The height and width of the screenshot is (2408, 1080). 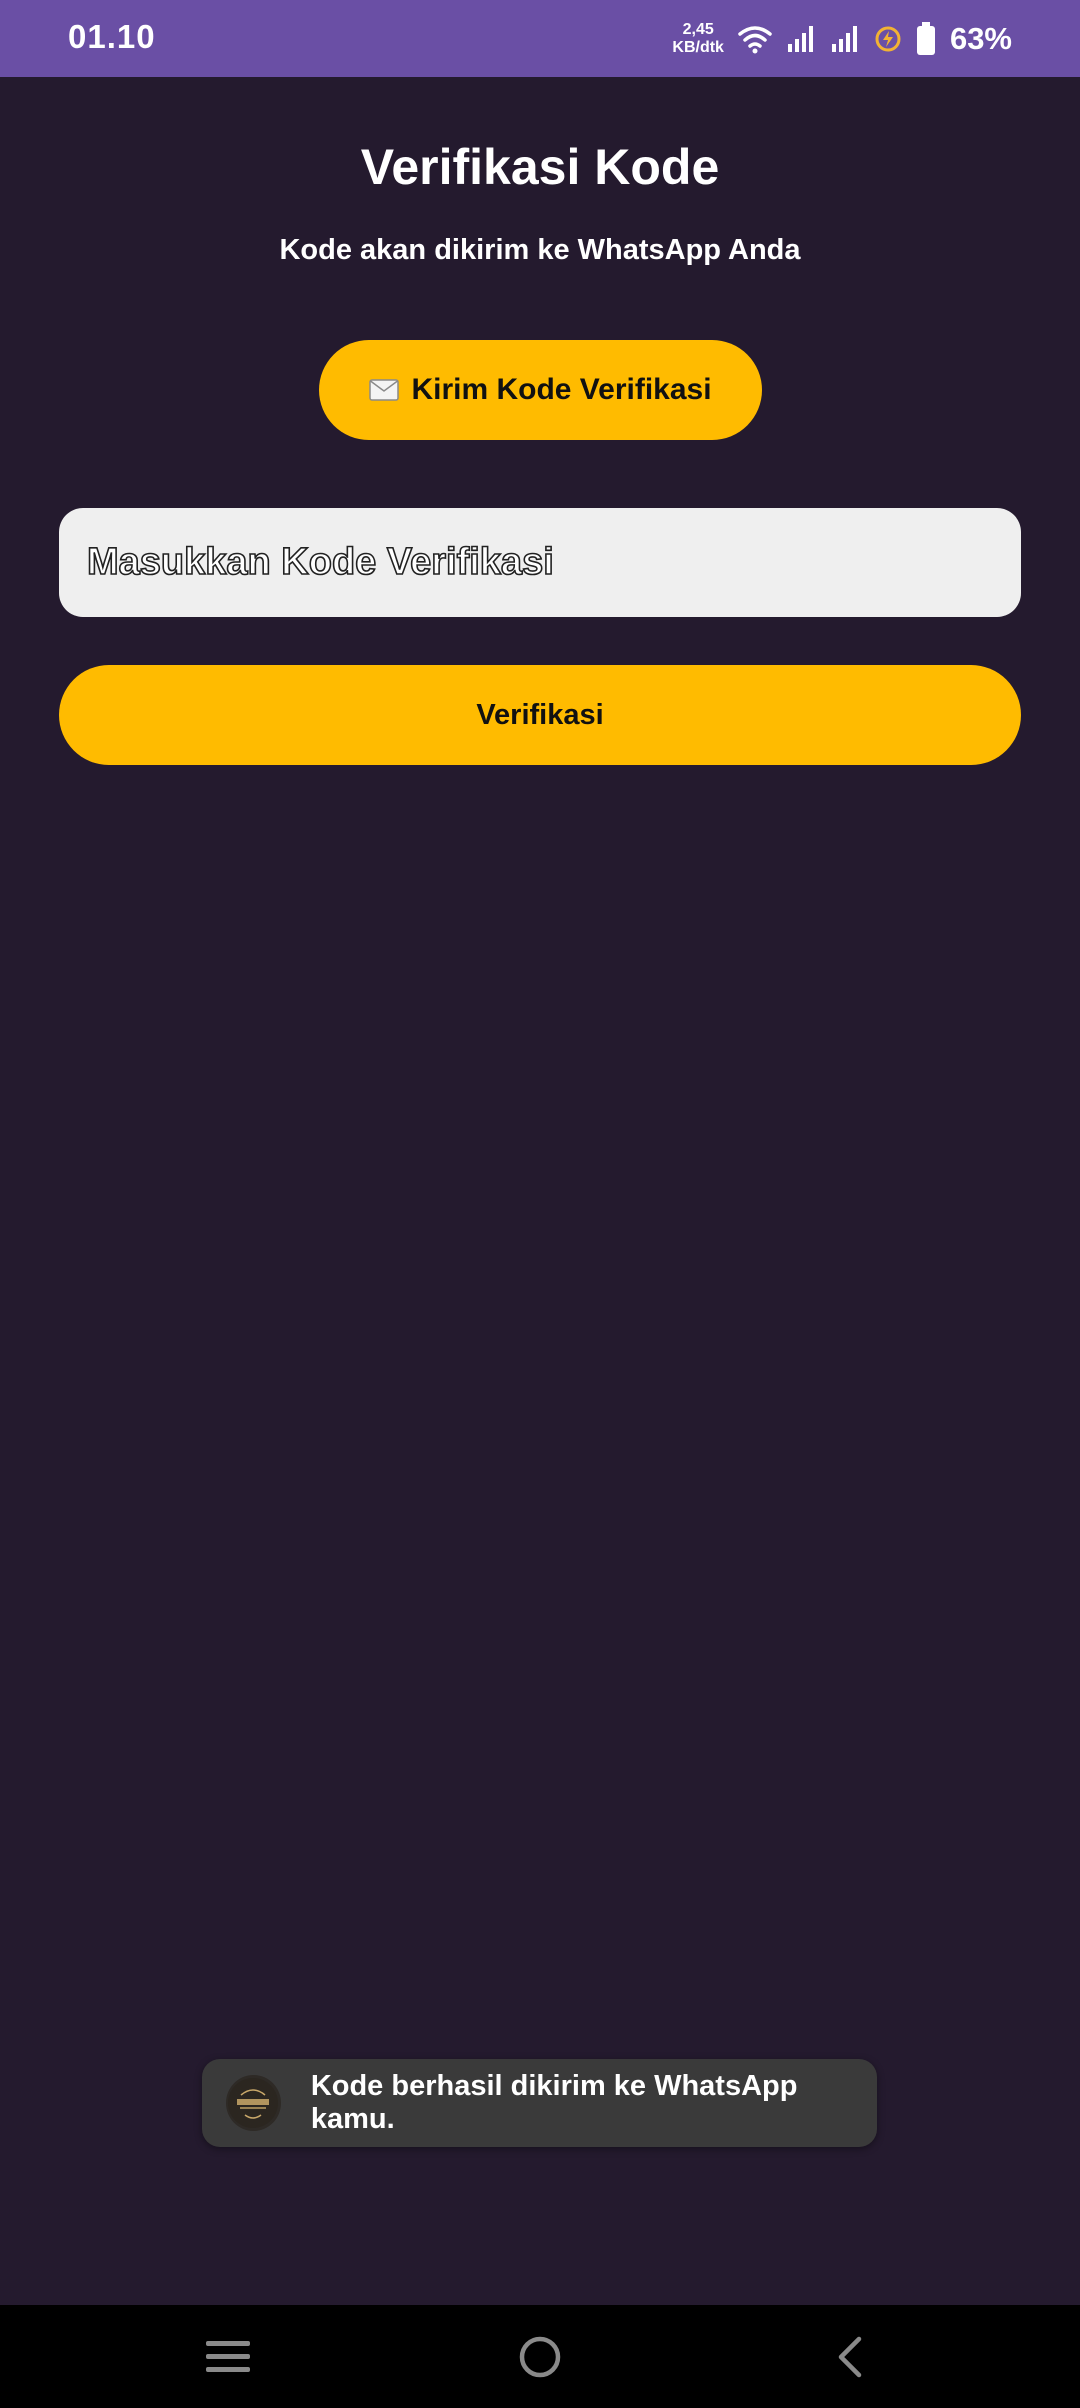 I want to click on verify-label: Verifikasi, so click(x=540, y=714).